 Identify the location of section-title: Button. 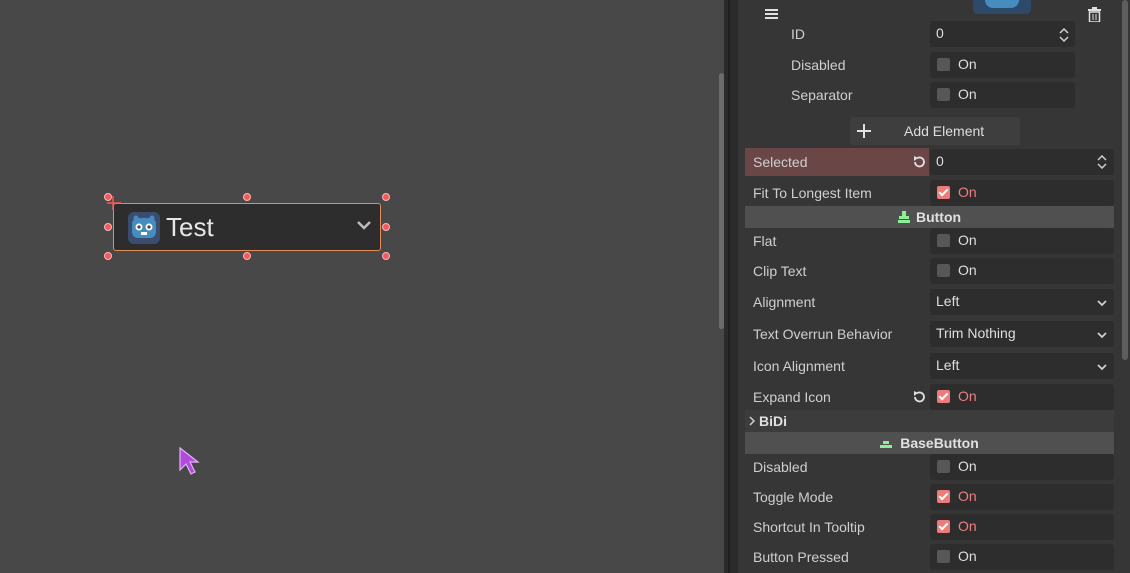
(929, 217).